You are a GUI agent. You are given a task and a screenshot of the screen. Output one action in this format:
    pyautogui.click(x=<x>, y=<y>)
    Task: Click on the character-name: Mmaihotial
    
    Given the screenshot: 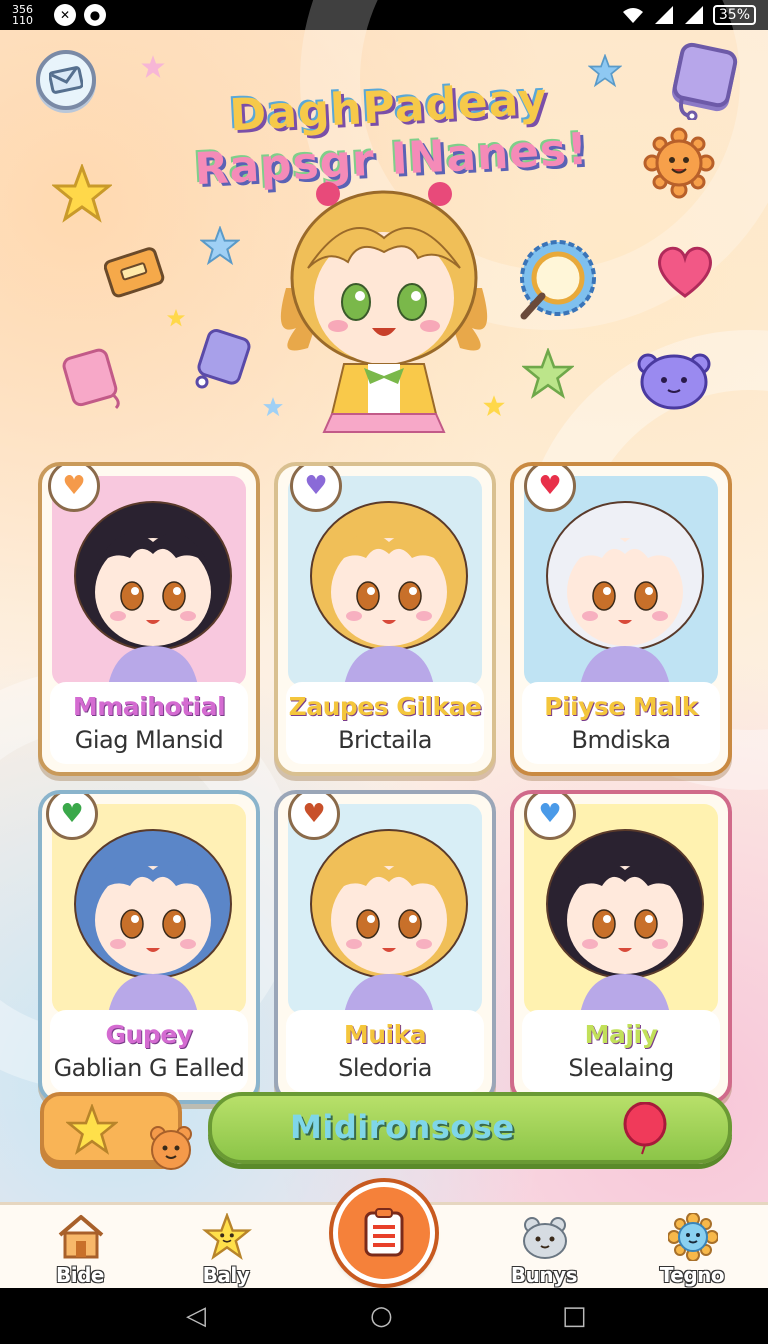 What is the action you would take?
    pyautogui.click(x=149, y=706)
    